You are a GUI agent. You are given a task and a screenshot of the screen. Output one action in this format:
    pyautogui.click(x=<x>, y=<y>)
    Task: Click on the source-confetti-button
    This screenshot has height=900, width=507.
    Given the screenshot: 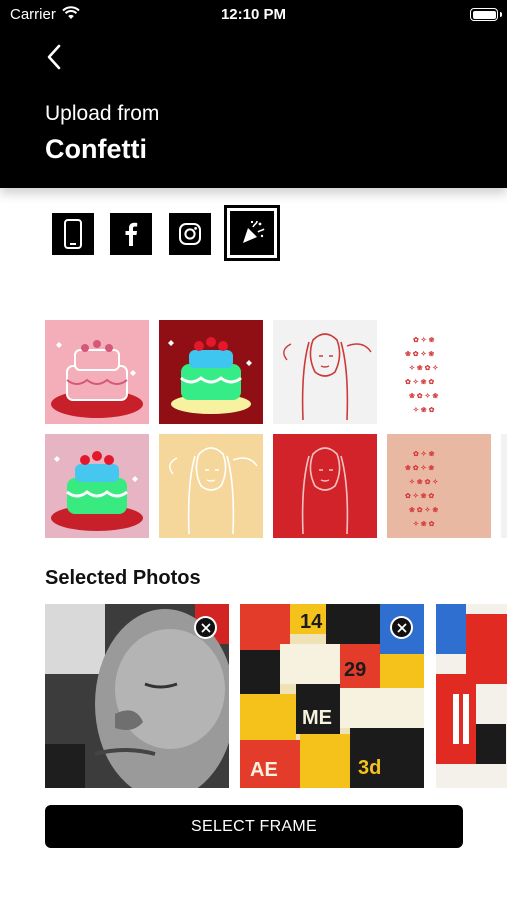 What is the action you would take?
    pyautogui.click(x=252, y=233)
    